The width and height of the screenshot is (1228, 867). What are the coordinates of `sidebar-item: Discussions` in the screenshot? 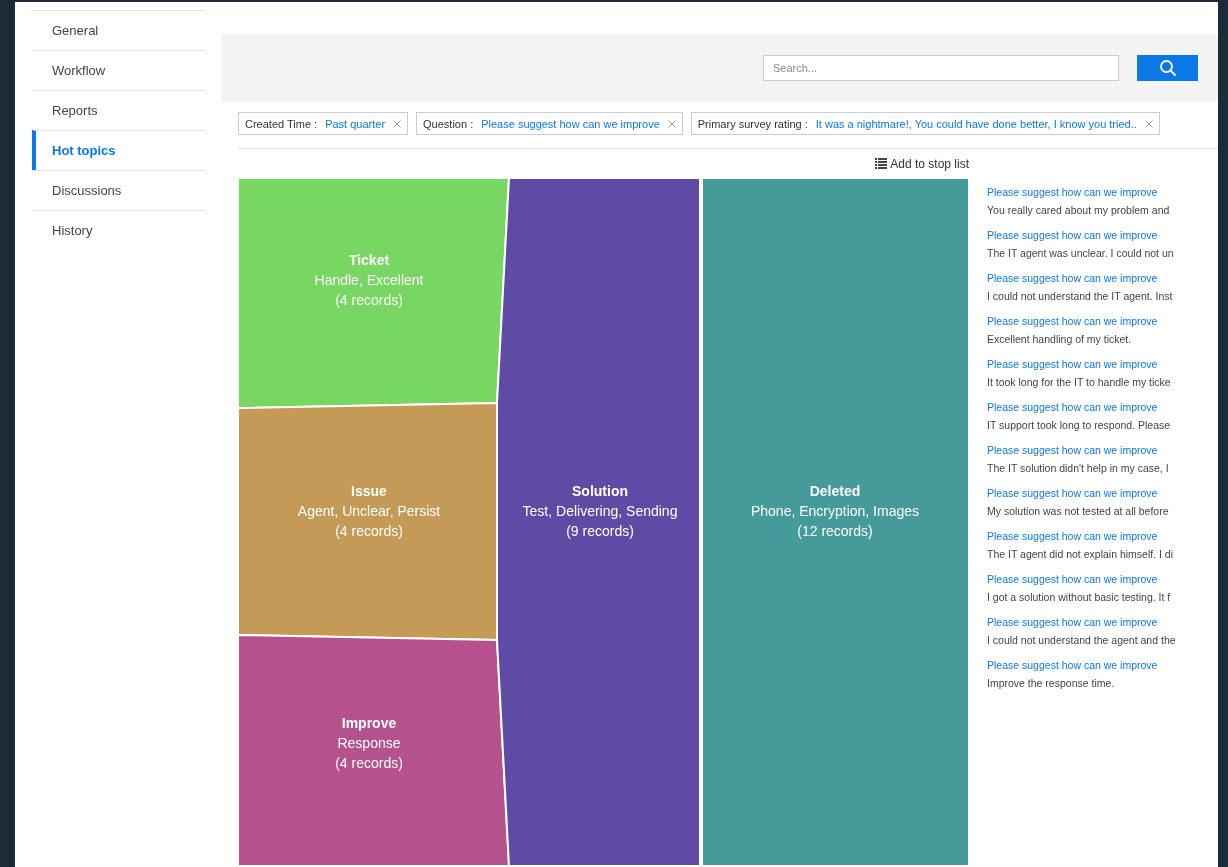 It's located at (118, 190).